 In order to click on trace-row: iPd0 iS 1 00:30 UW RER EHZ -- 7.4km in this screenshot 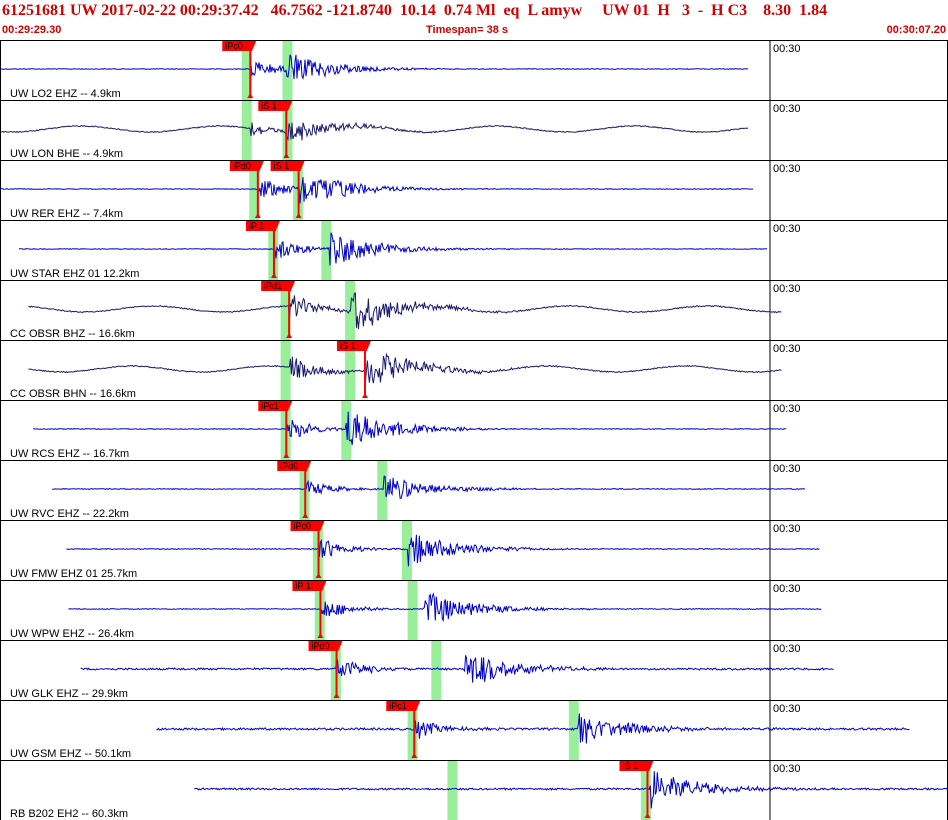, I will do `click(474, 190)`.